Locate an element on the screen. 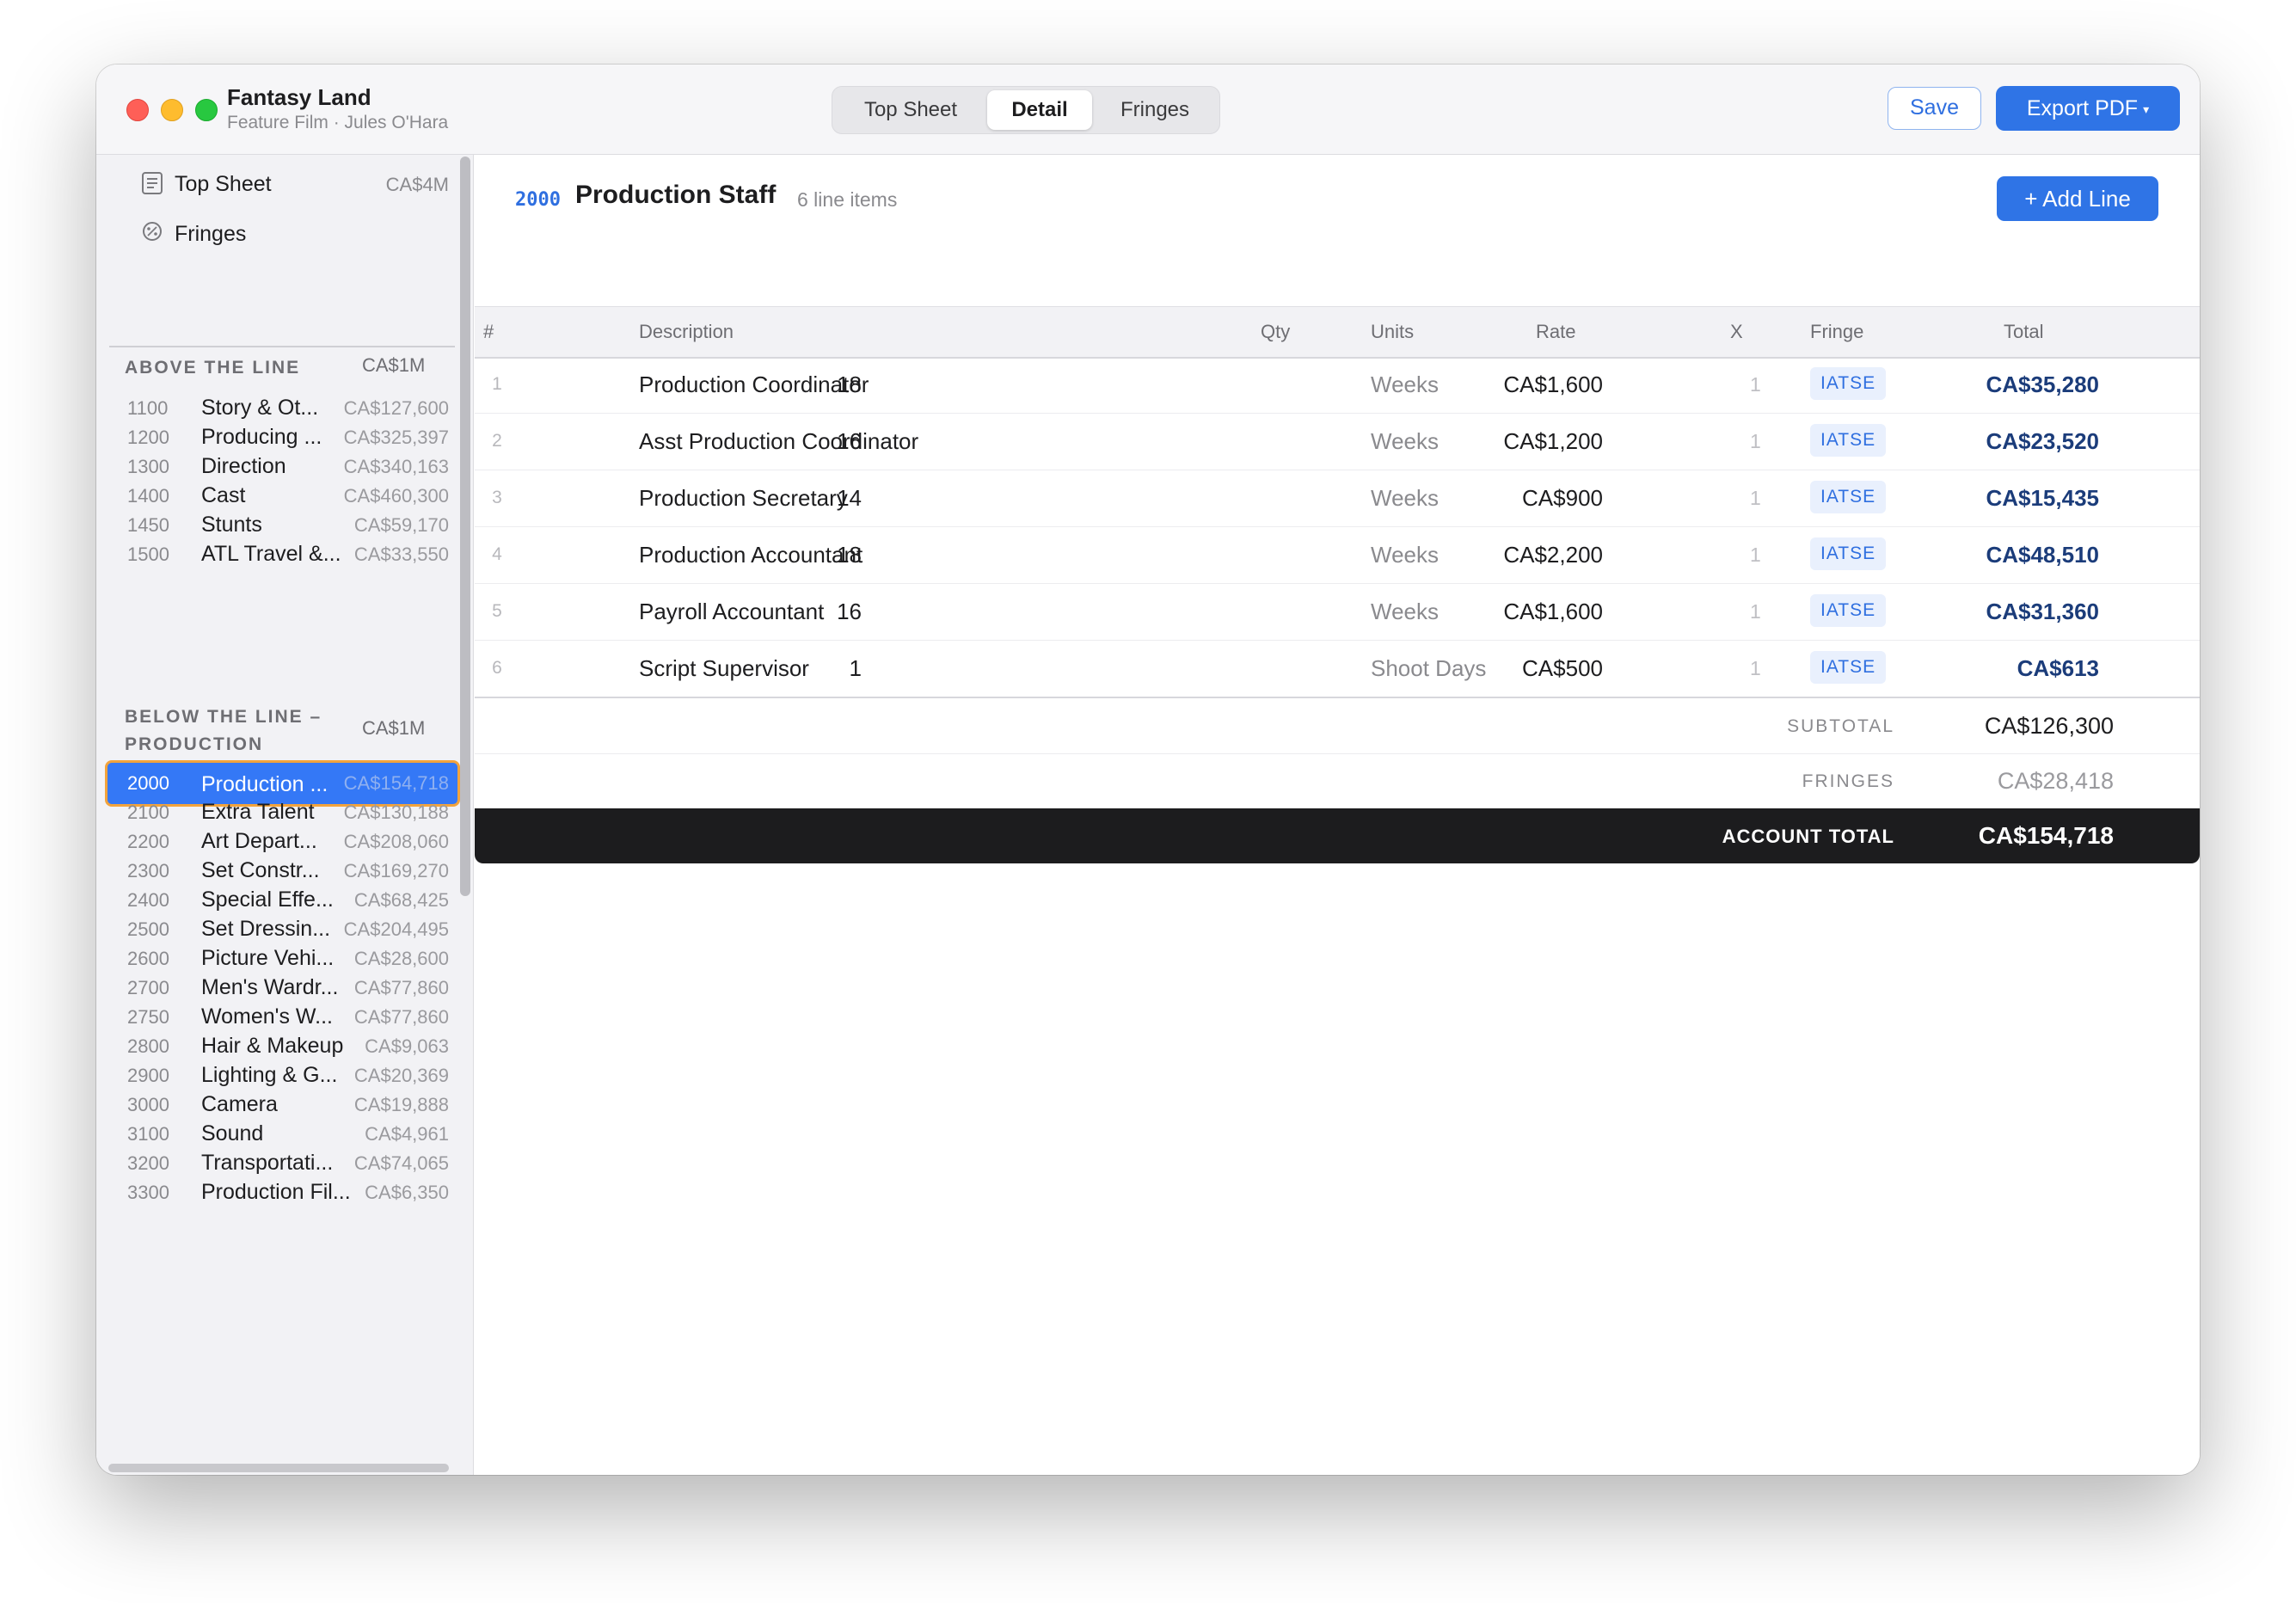 This screenshot has height=1603, width=2296. column-header-x: X is located at coordinates (1736, 332).